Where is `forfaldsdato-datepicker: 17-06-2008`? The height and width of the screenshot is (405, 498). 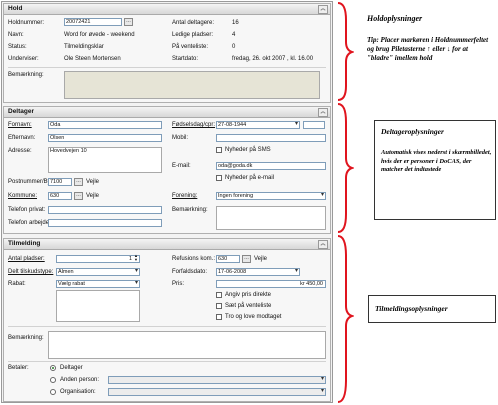
forfaldsdato-datepicker: 17-06-2008 is located at coordinates (258, 272).